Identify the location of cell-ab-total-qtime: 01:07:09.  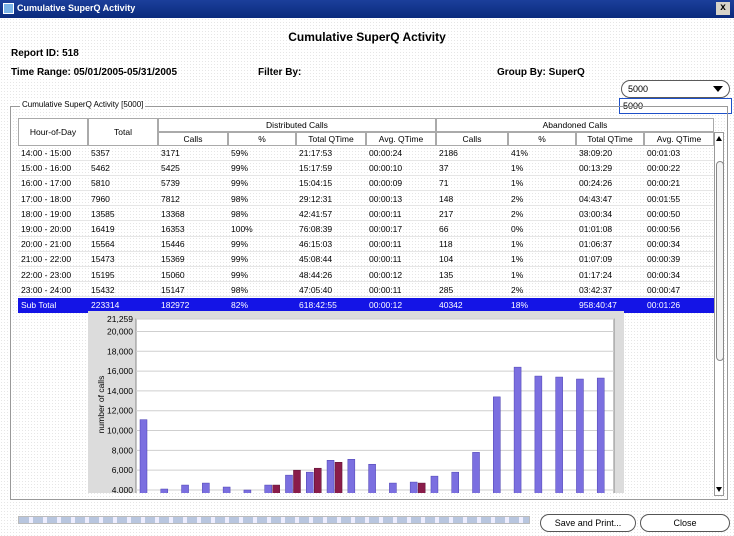
(596, 259).